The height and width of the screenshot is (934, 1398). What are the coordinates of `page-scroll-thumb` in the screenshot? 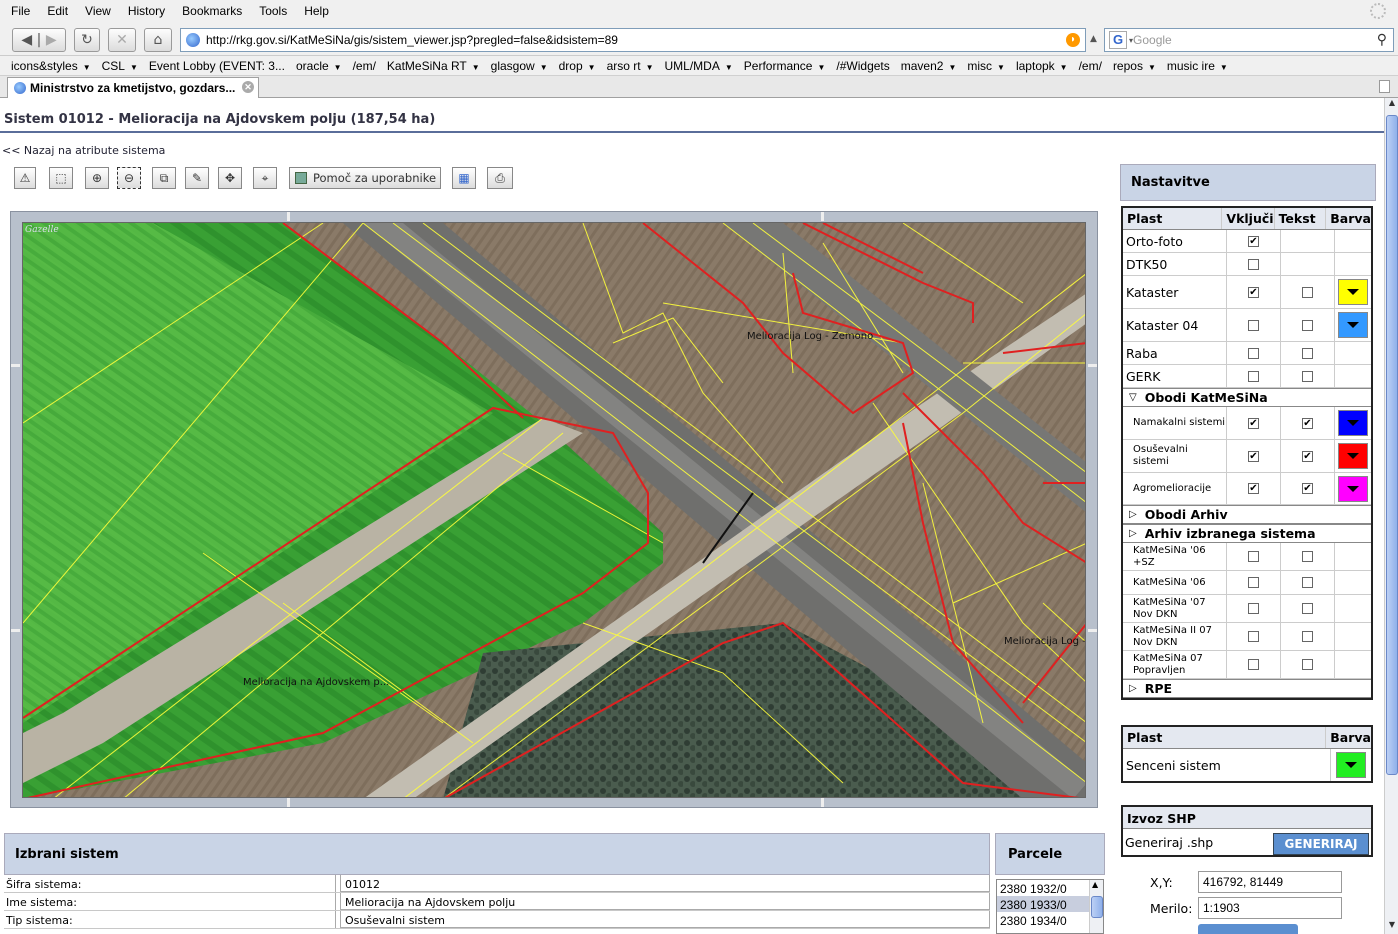 It's located at (1392, 445).